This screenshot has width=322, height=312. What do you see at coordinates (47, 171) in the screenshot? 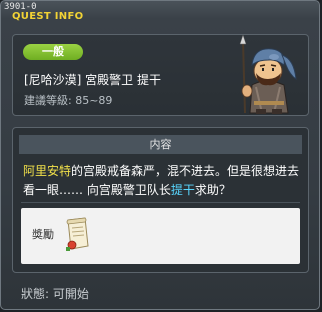
I see `highlight-location: 阿里安特` at bounding box center [47, 171].